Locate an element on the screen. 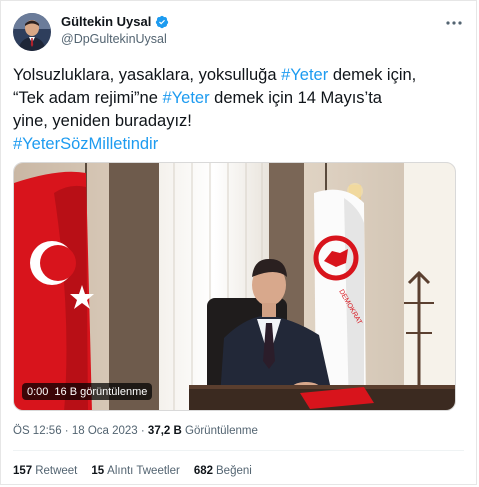 Image resolution: width=479 pixels, height=487 pixels. tweet-line-3: yine, yeniden buradayız! is located at coordinates (102, 121).